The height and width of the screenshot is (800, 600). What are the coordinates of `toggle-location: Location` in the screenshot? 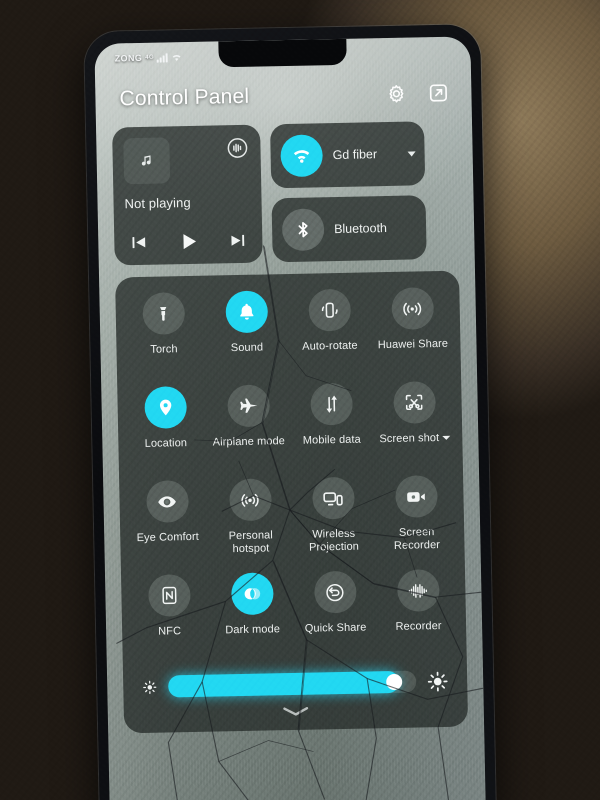 It's located at (165, 429).